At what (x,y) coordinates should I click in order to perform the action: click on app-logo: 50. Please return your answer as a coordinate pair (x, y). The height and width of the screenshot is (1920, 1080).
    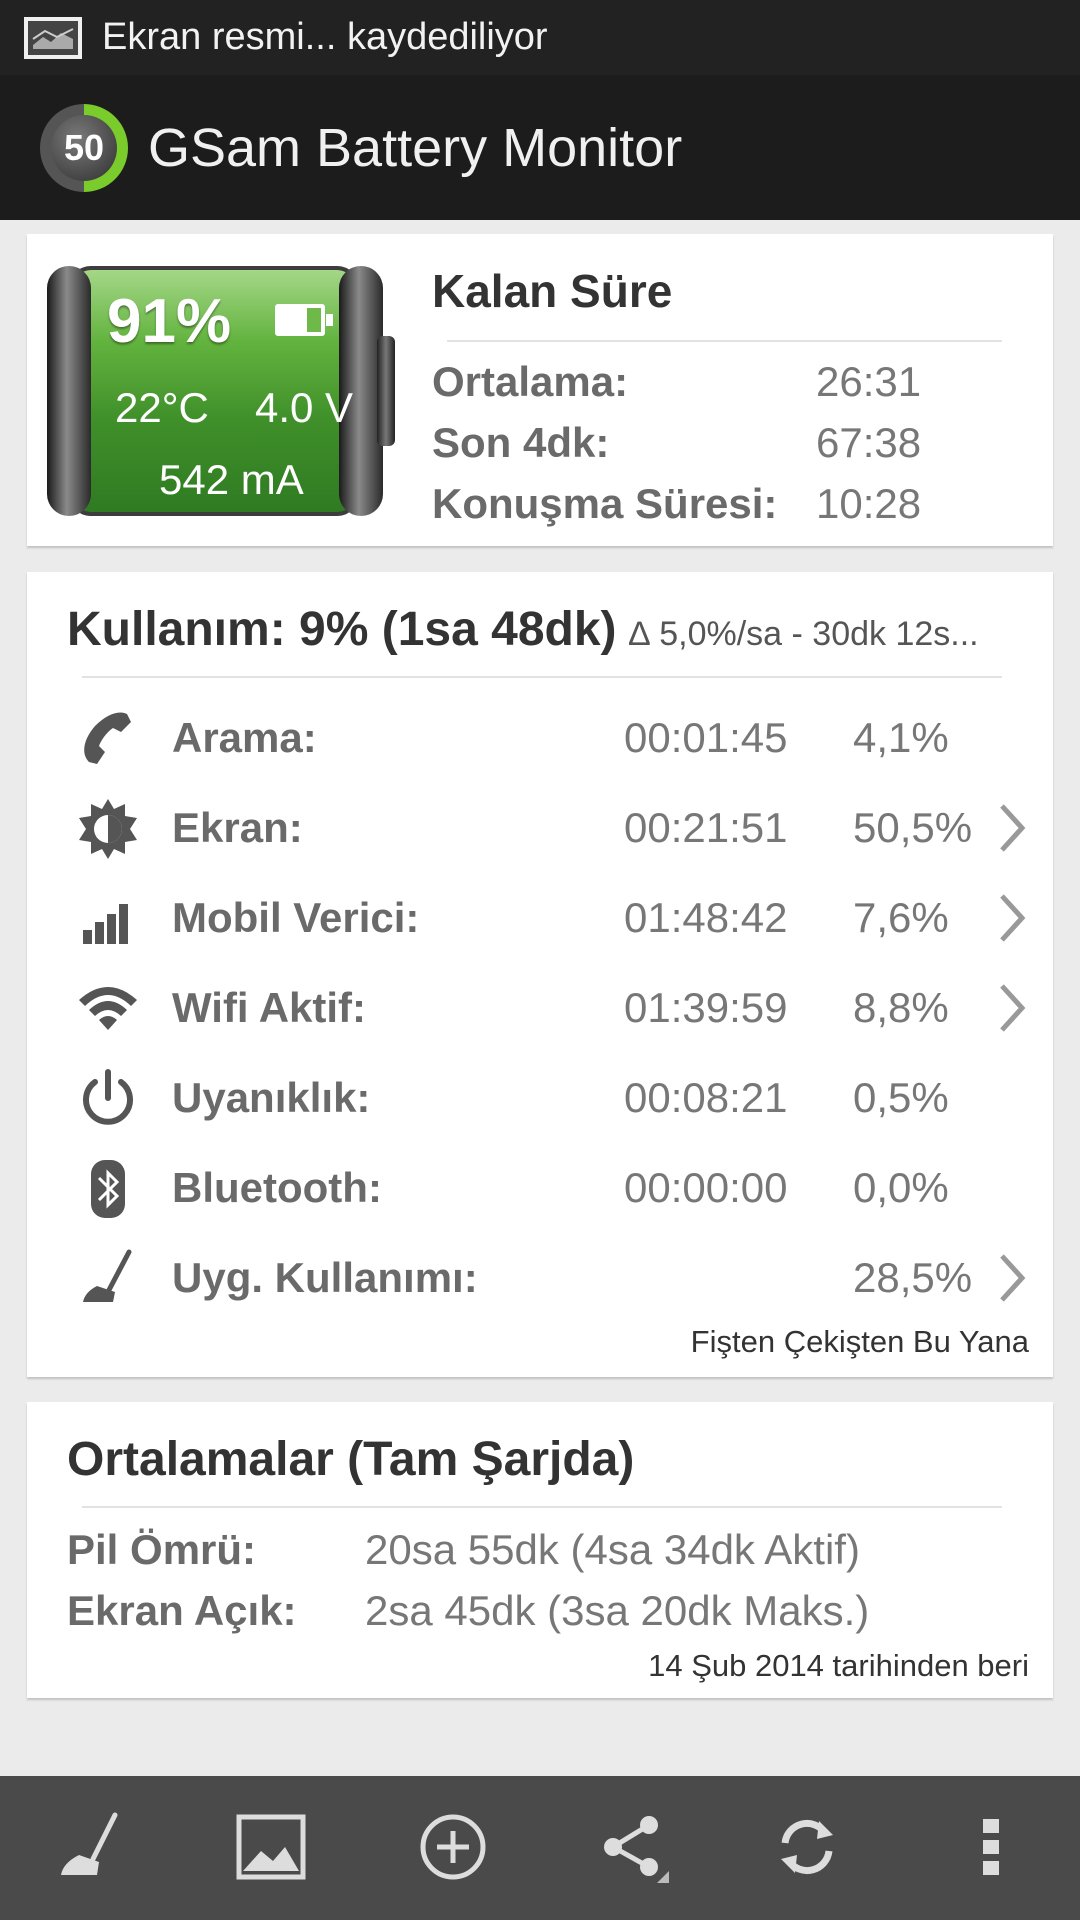
    Looking at the image, I should click on (84, 147).